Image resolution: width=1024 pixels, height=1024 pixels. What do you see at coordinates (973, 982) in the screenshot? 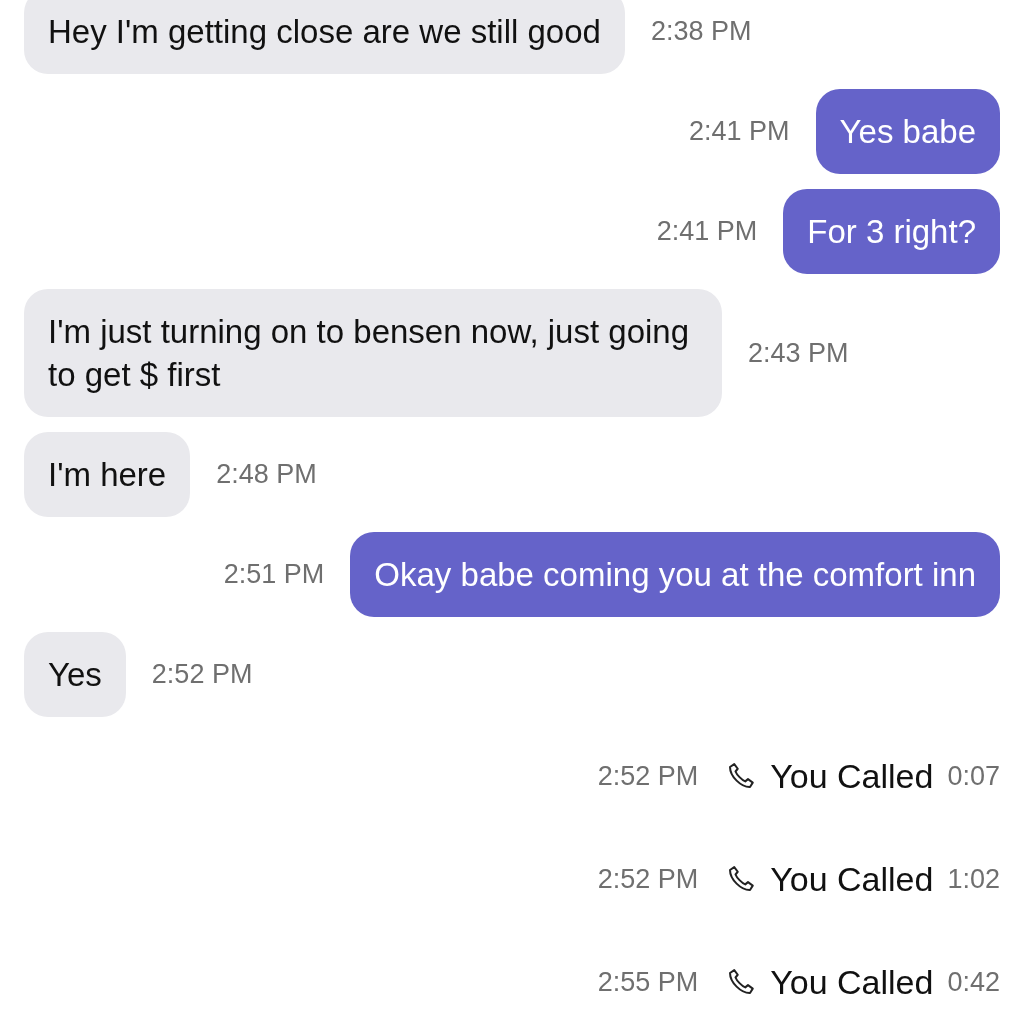
I see `call-duration: 0:42` at bounding box center [973, 982].